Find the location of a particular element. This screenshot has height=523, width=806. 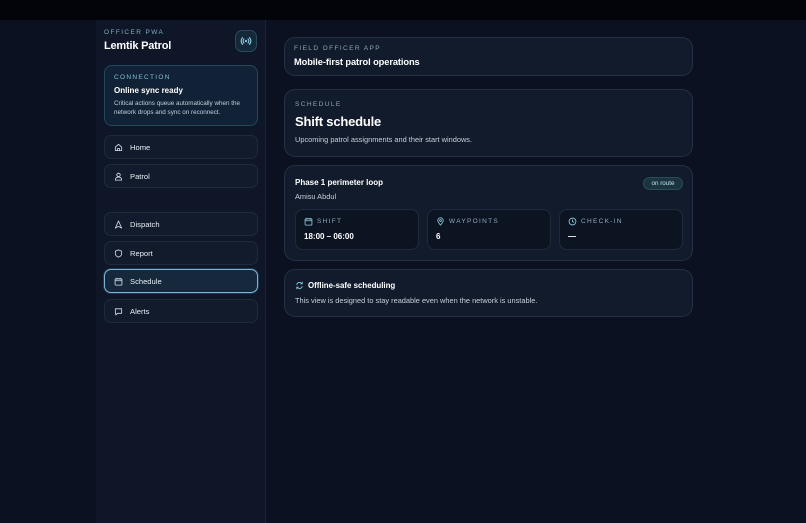

connection-title: Online sync ready is located at coordinates (148, 90).